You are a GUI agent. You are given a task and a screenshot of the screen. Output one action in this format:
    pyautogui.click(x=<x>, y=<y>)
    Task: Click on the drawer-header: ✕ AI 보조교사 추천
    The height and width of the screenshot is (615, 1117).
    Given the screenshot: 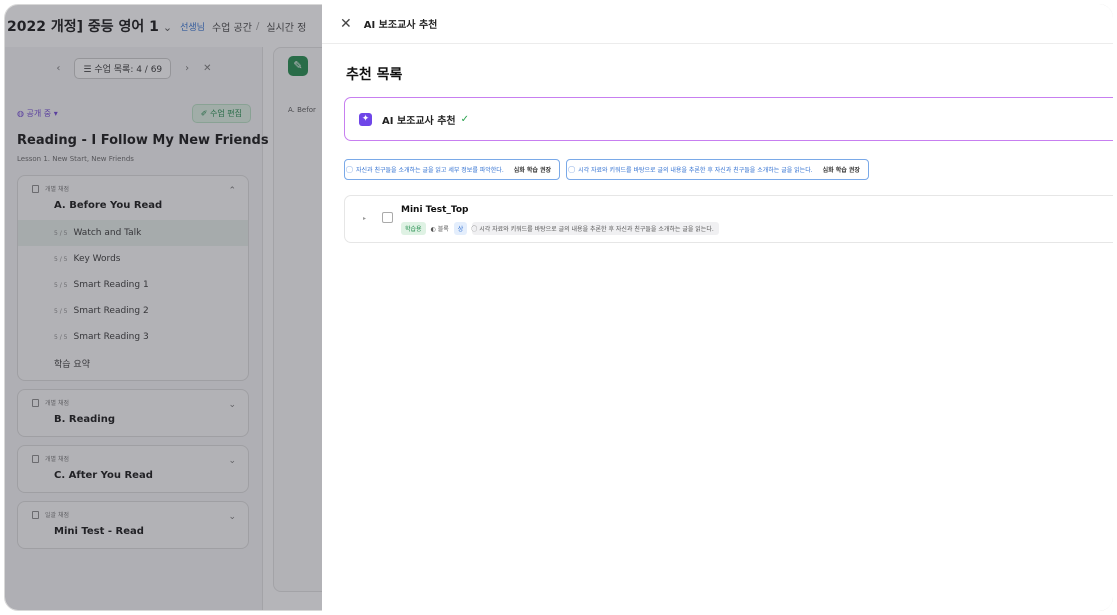 What is the action you would take?
    pyautogui.click(x=717, y=24)
    